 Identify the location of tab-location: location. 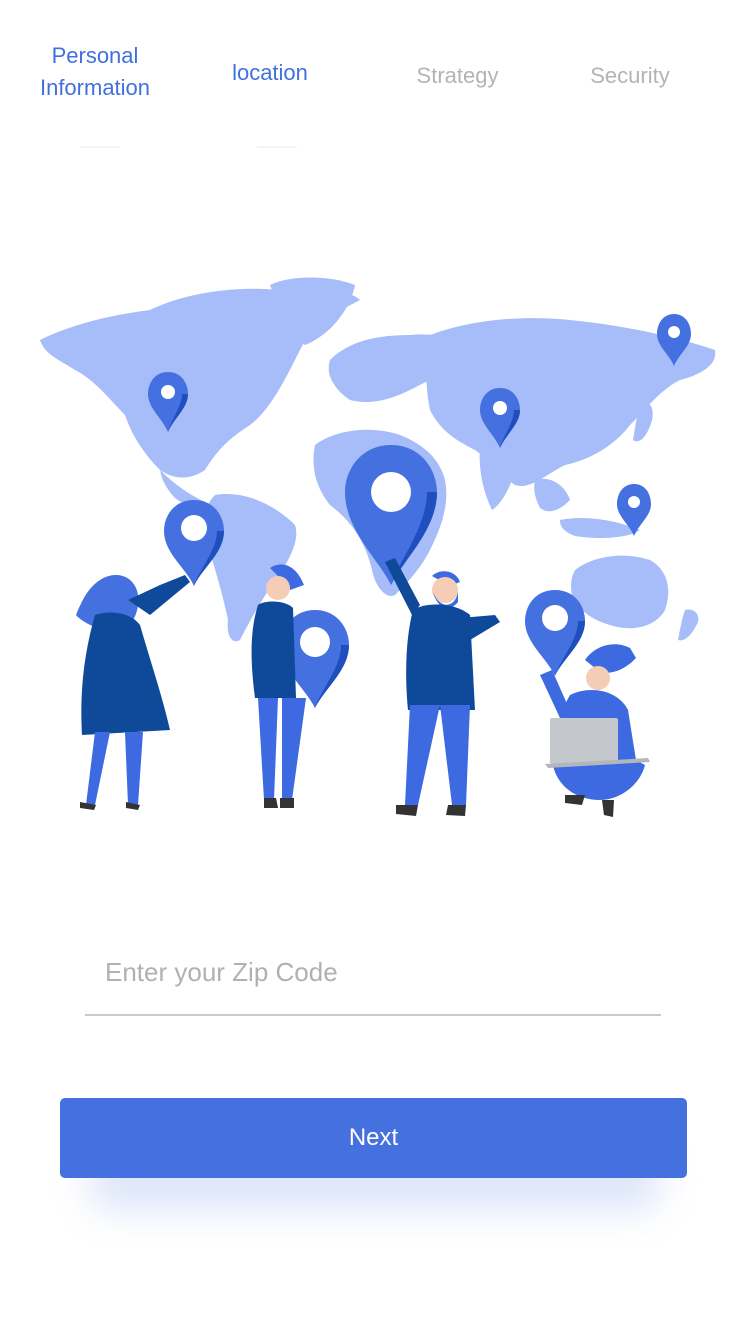
(270, 73).